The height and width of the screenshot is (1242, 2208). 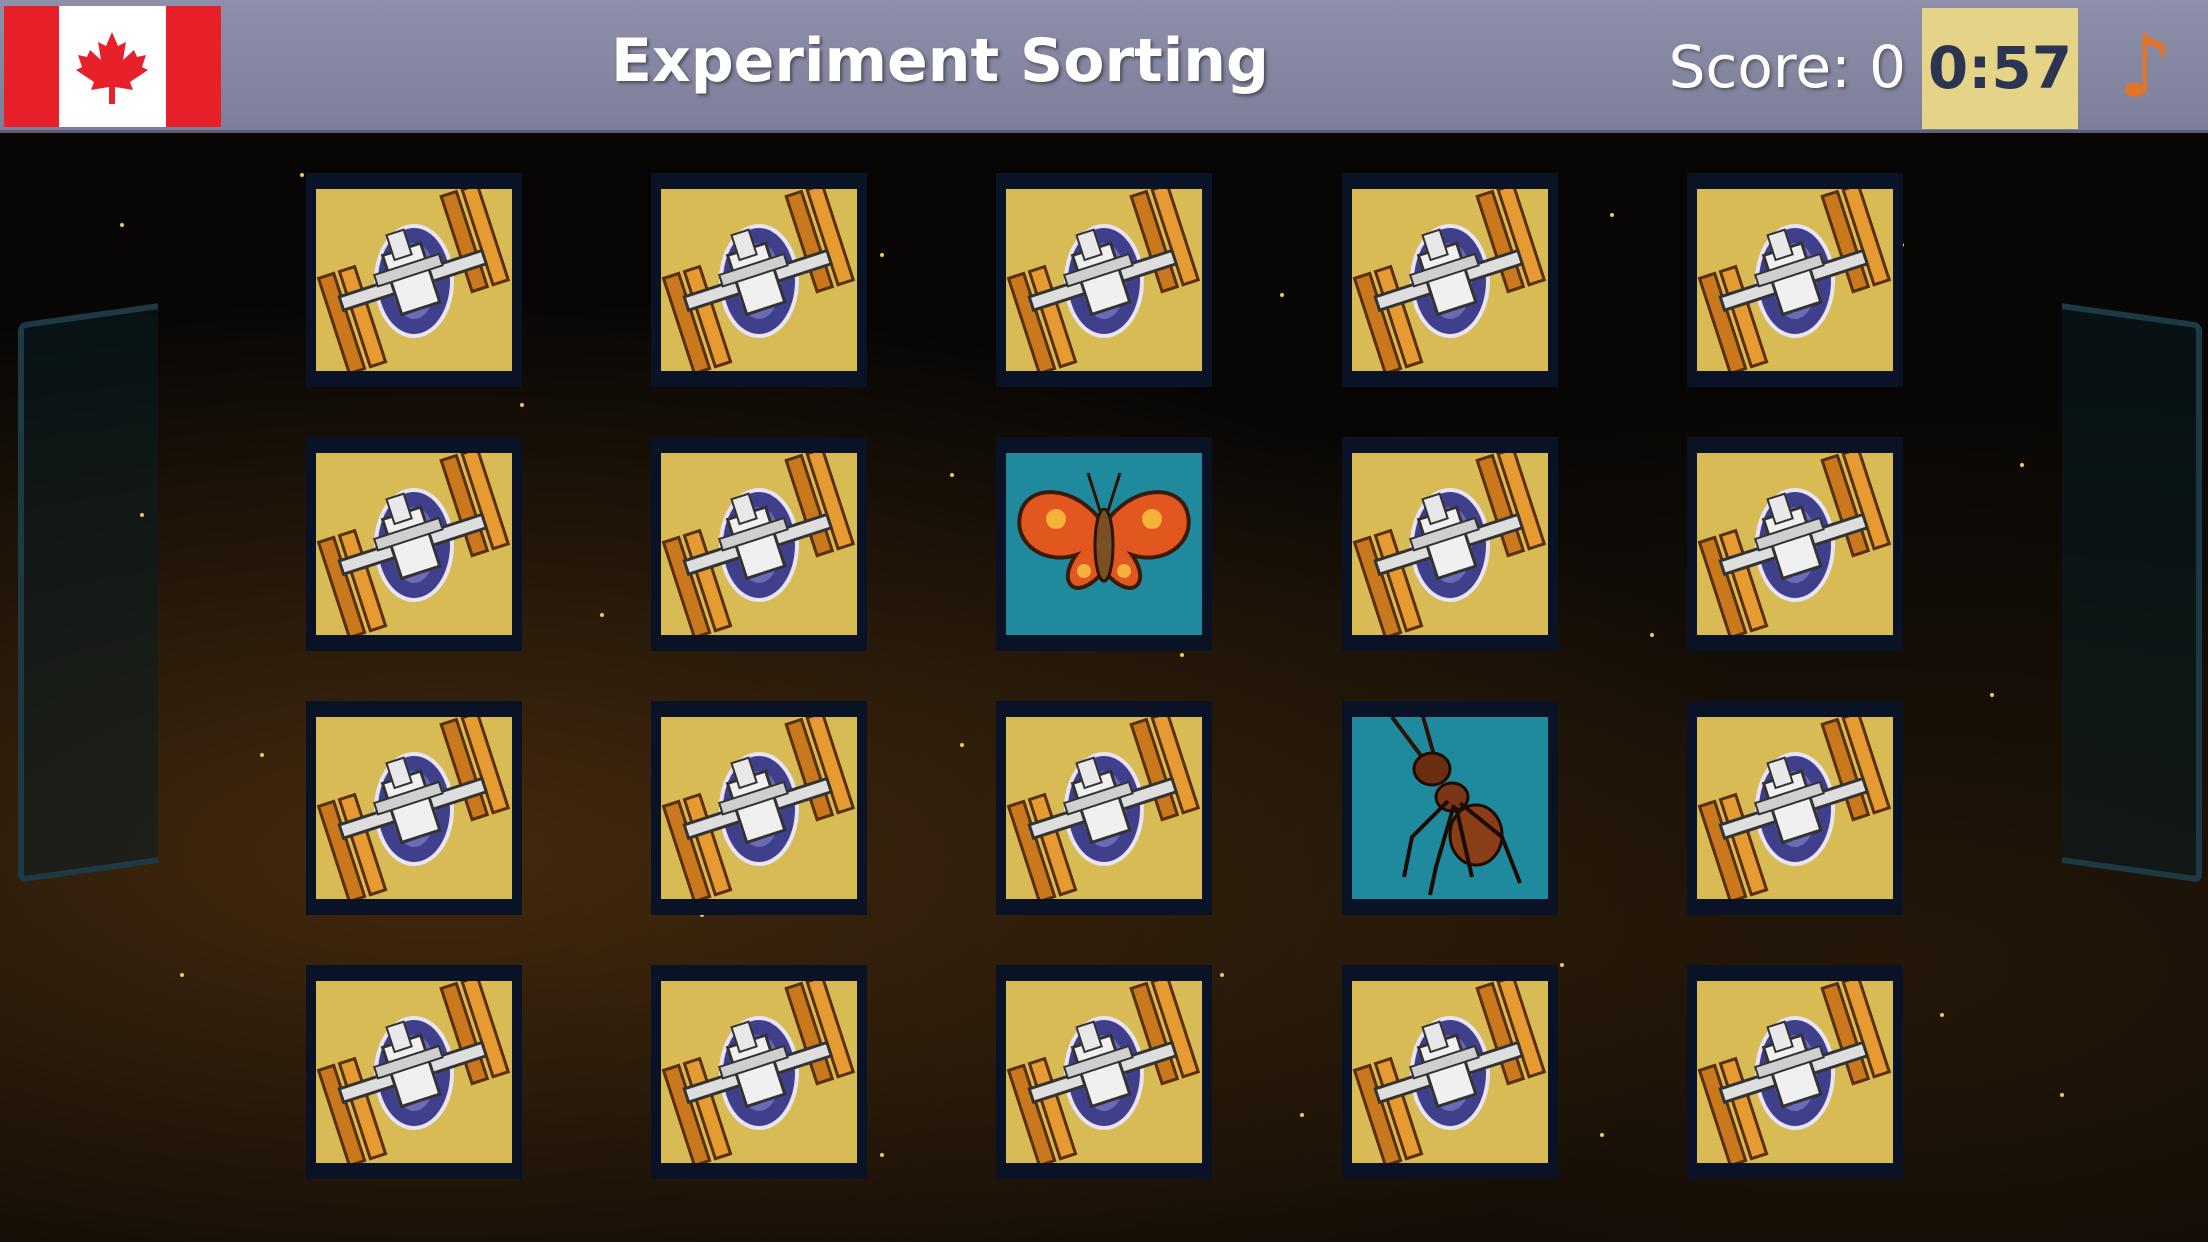 I want to click on ant-icon, so click(x=1450, y=808).